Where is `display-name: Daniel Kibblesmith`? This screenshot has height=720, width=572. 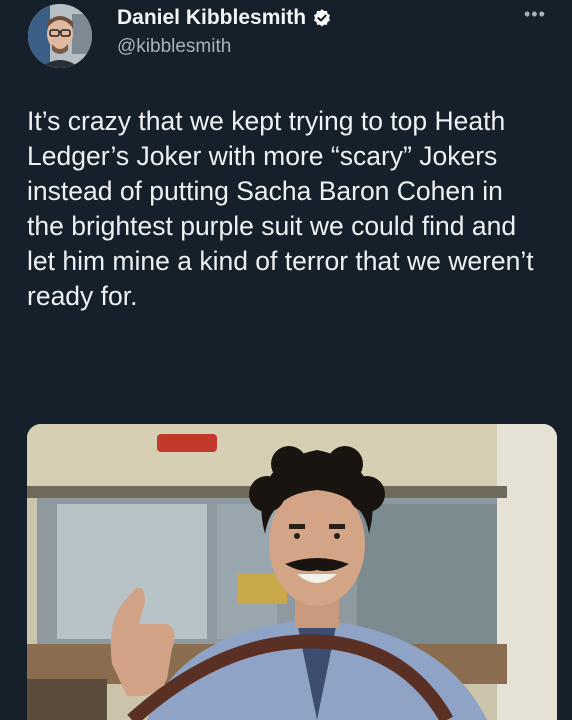
display-name: Daniel Kibblesmith is located at coordinates (211, 18).